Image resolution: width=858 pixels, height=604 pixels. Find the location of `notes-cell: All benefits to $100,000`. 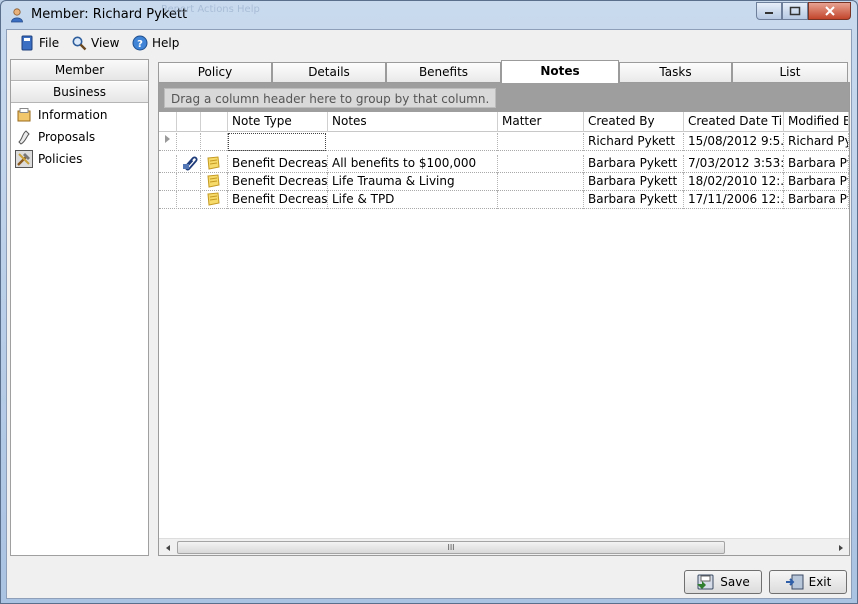

notes-cell: All benefits to $100,000 is located at coordinates (413, 164).